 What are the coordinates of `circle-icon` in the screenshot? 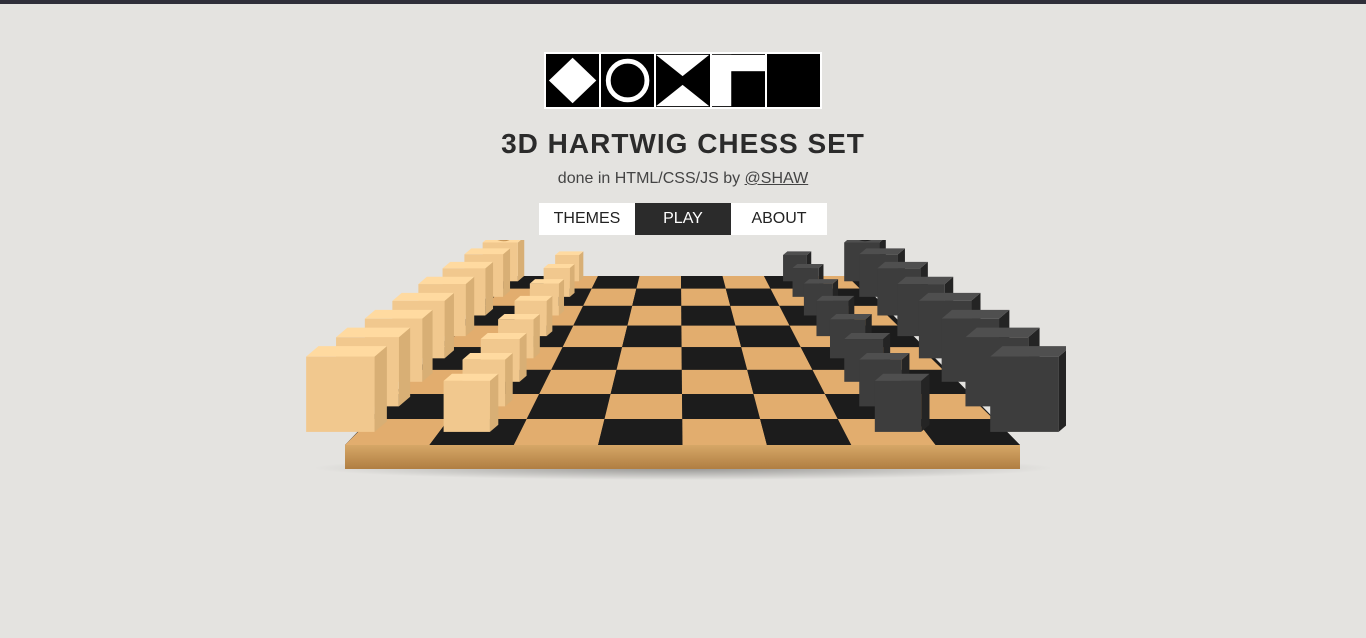 It's located at (628, 80).